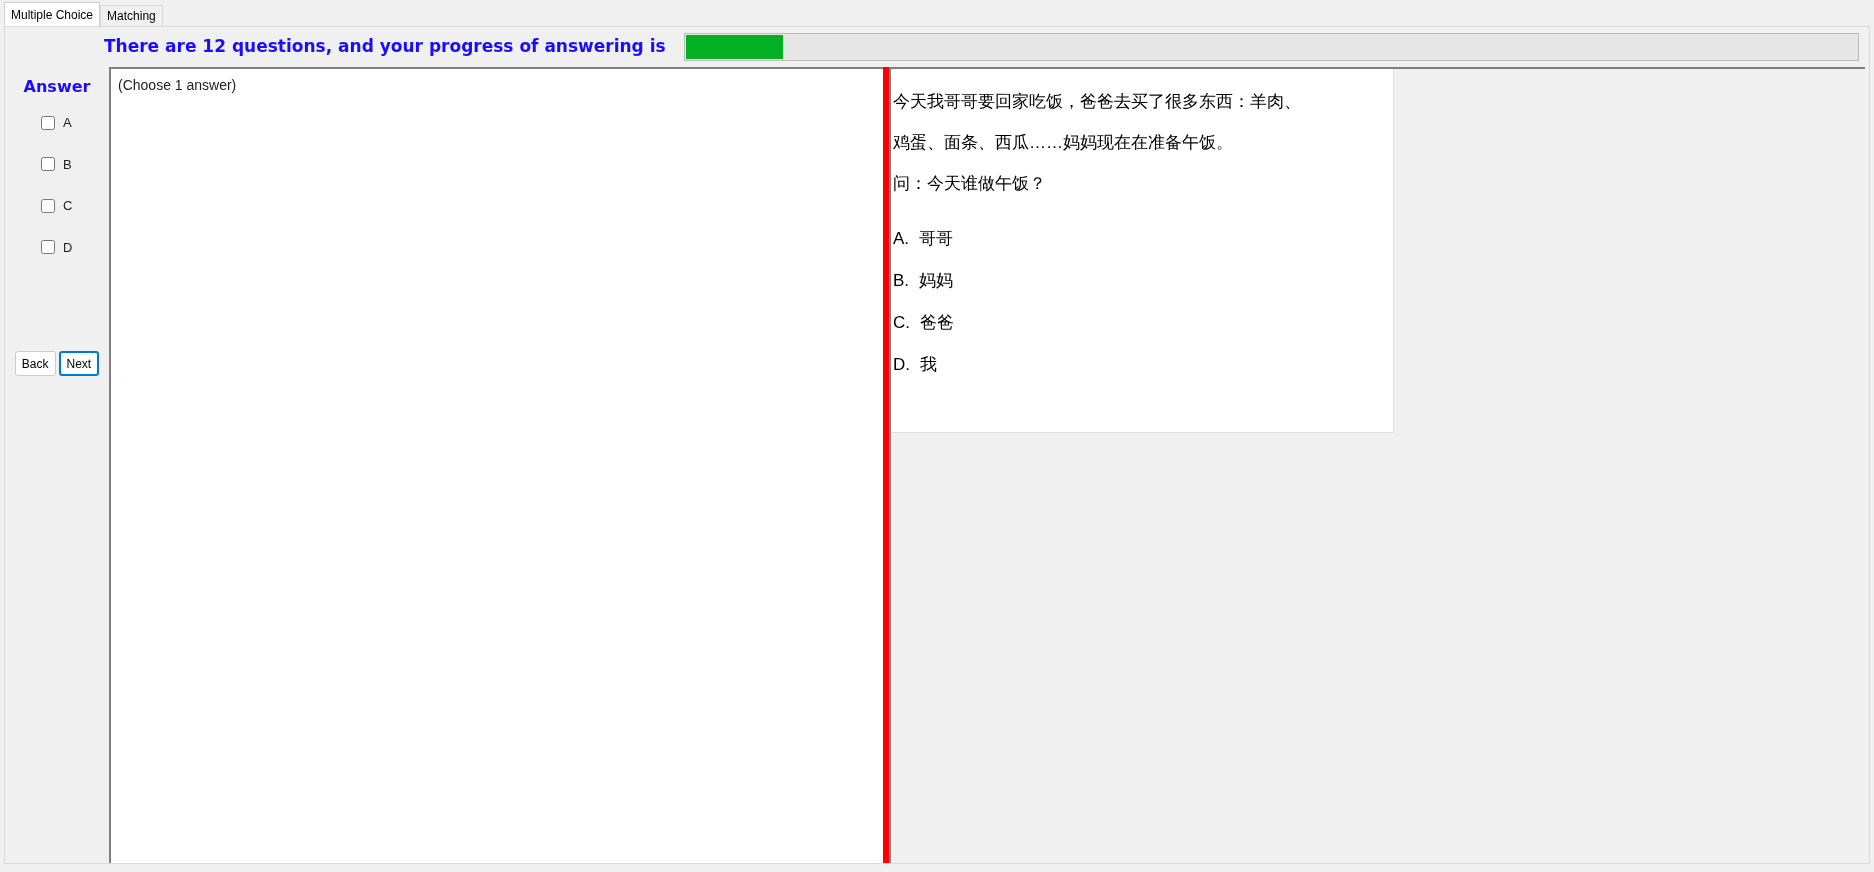 The height and width of the screenshot is (872, 1874). What do you see at coordinates (936, 239) in the screenshot?
I see `choice-text: 哥哥` at bounding box center [936, 239].